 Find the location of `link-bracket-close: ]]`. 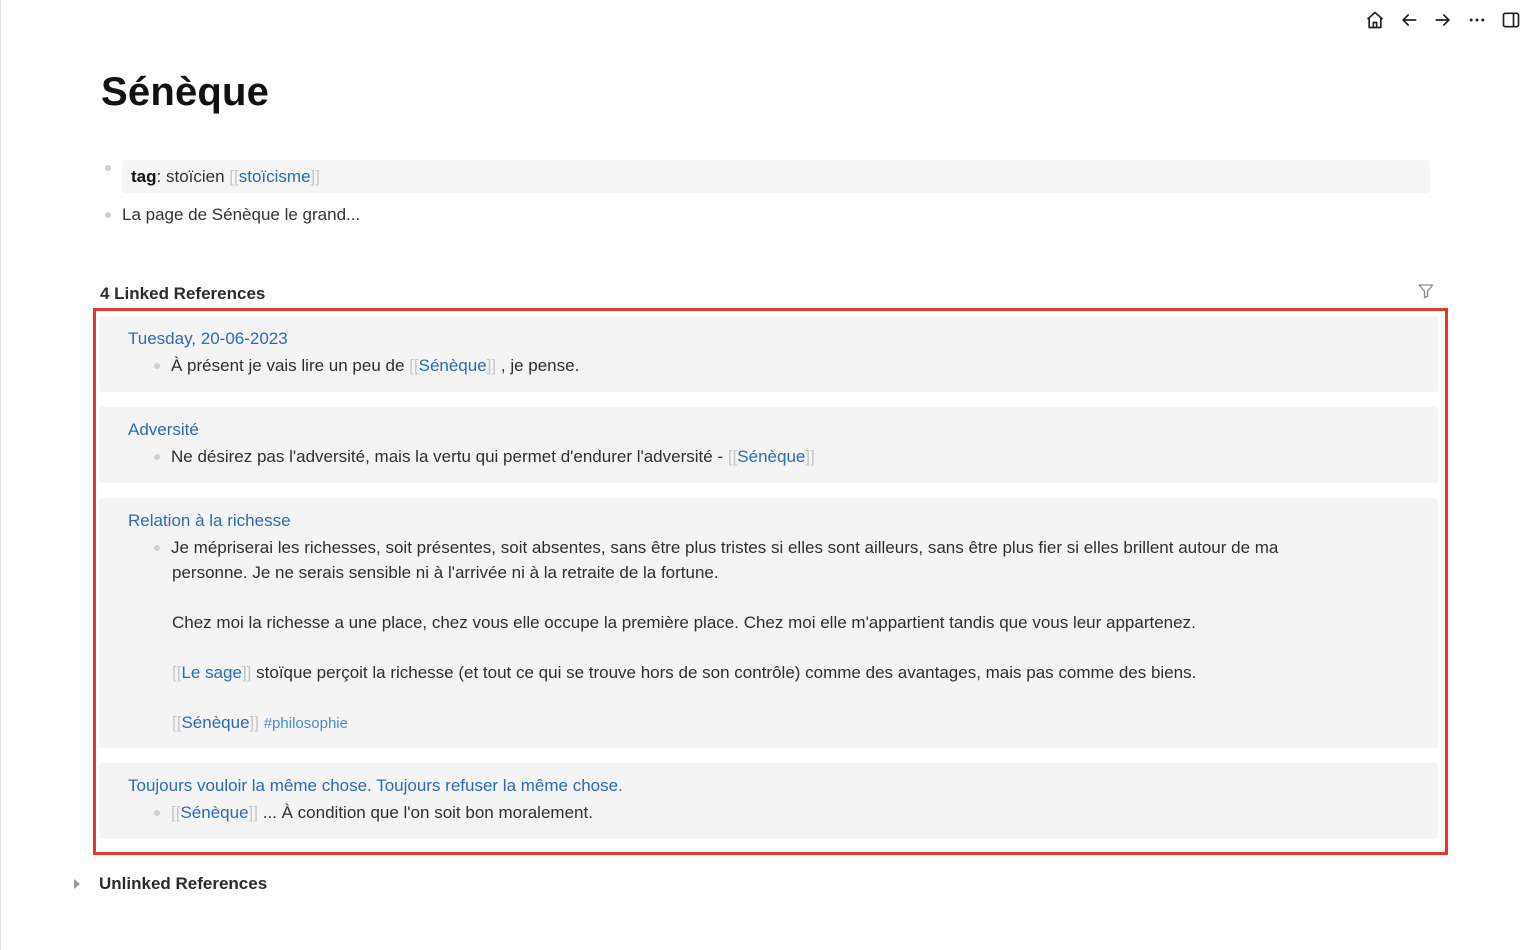

link-bracket-close: ]] is located at coordinates (315, 176).